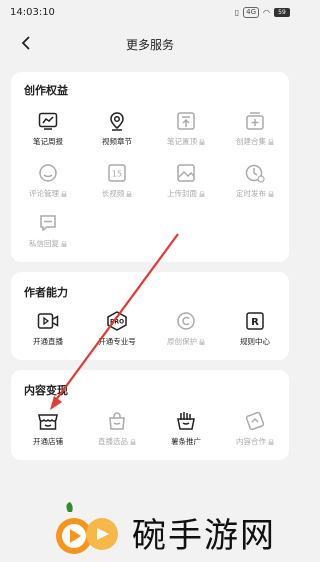 This screenshot has height=562, width=320. I want to click on grid-item-open-pro-account: PRO 开通专业号, so click(117, 333).